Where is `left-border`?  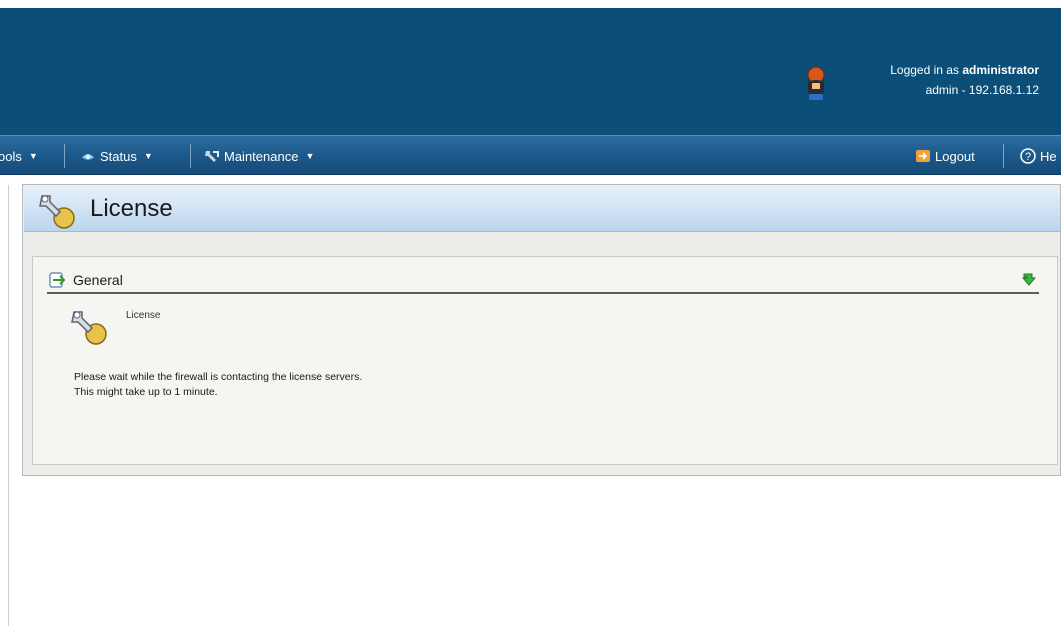
left-border is located at coordinates (8, 405).